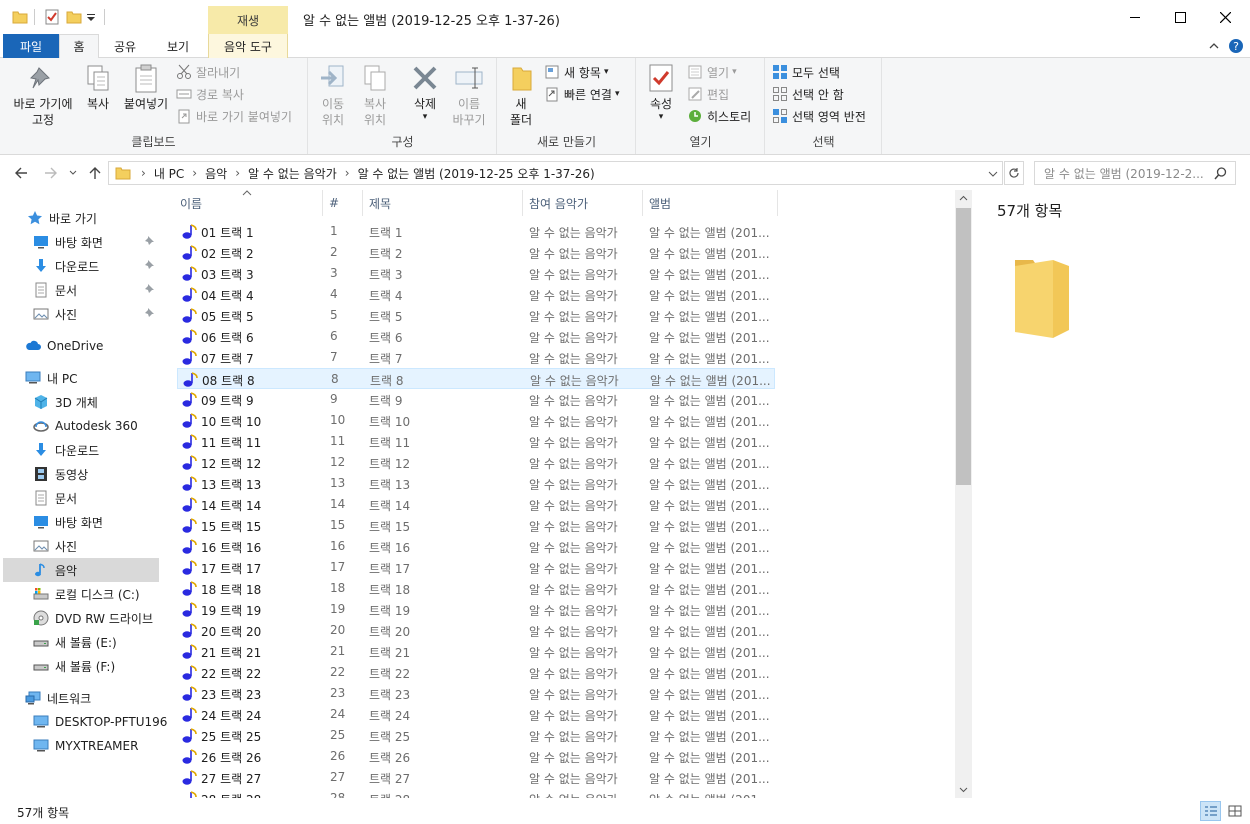  What do you see at coordinates (1236, 46) in the screenshot?
I see `help-icon: ?` at bounding box center [1236, 46].